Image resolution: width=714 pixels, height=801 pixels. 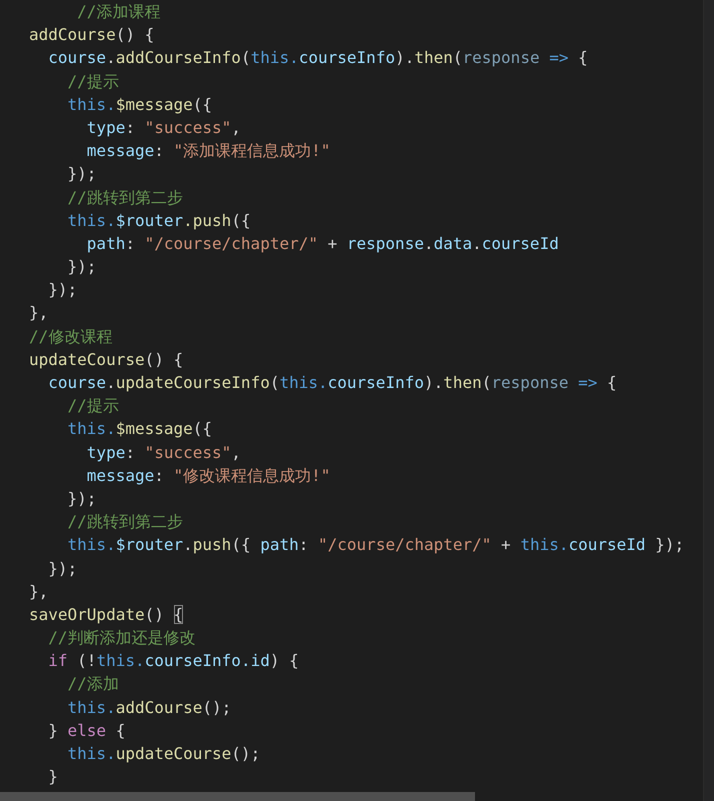 What do you see at coordinates (375, 545) in the screenshot?
I see `code-line: this.$router.push({ path: "/course/chapter/" + this.courseId });` at bounding box center [375, 545].